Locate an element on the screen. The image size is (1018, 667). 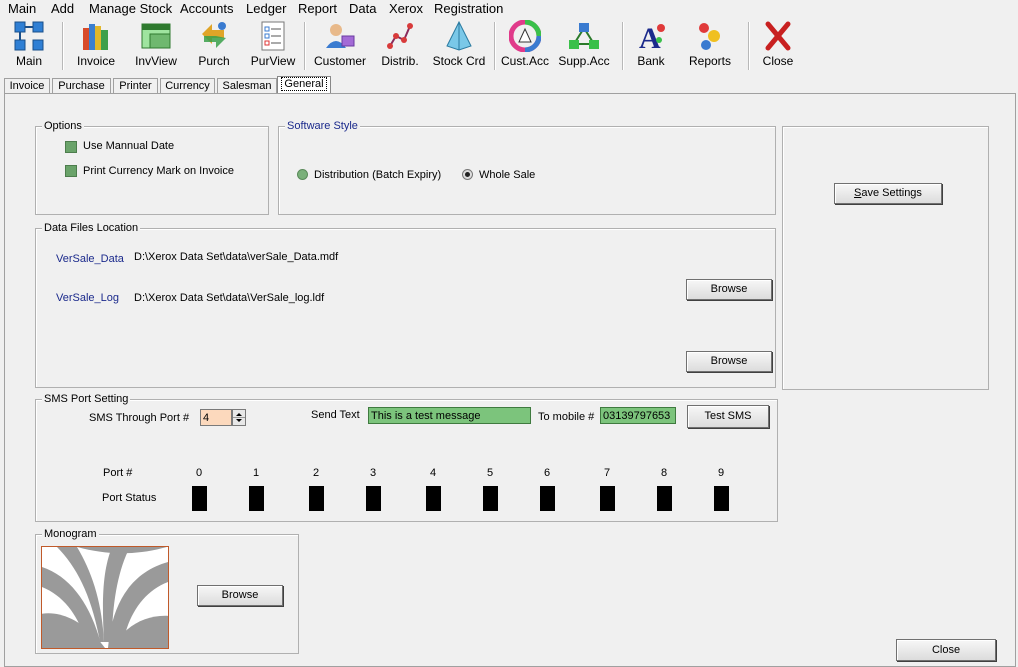
wholesale-radio is located at coordinates (467, 174).